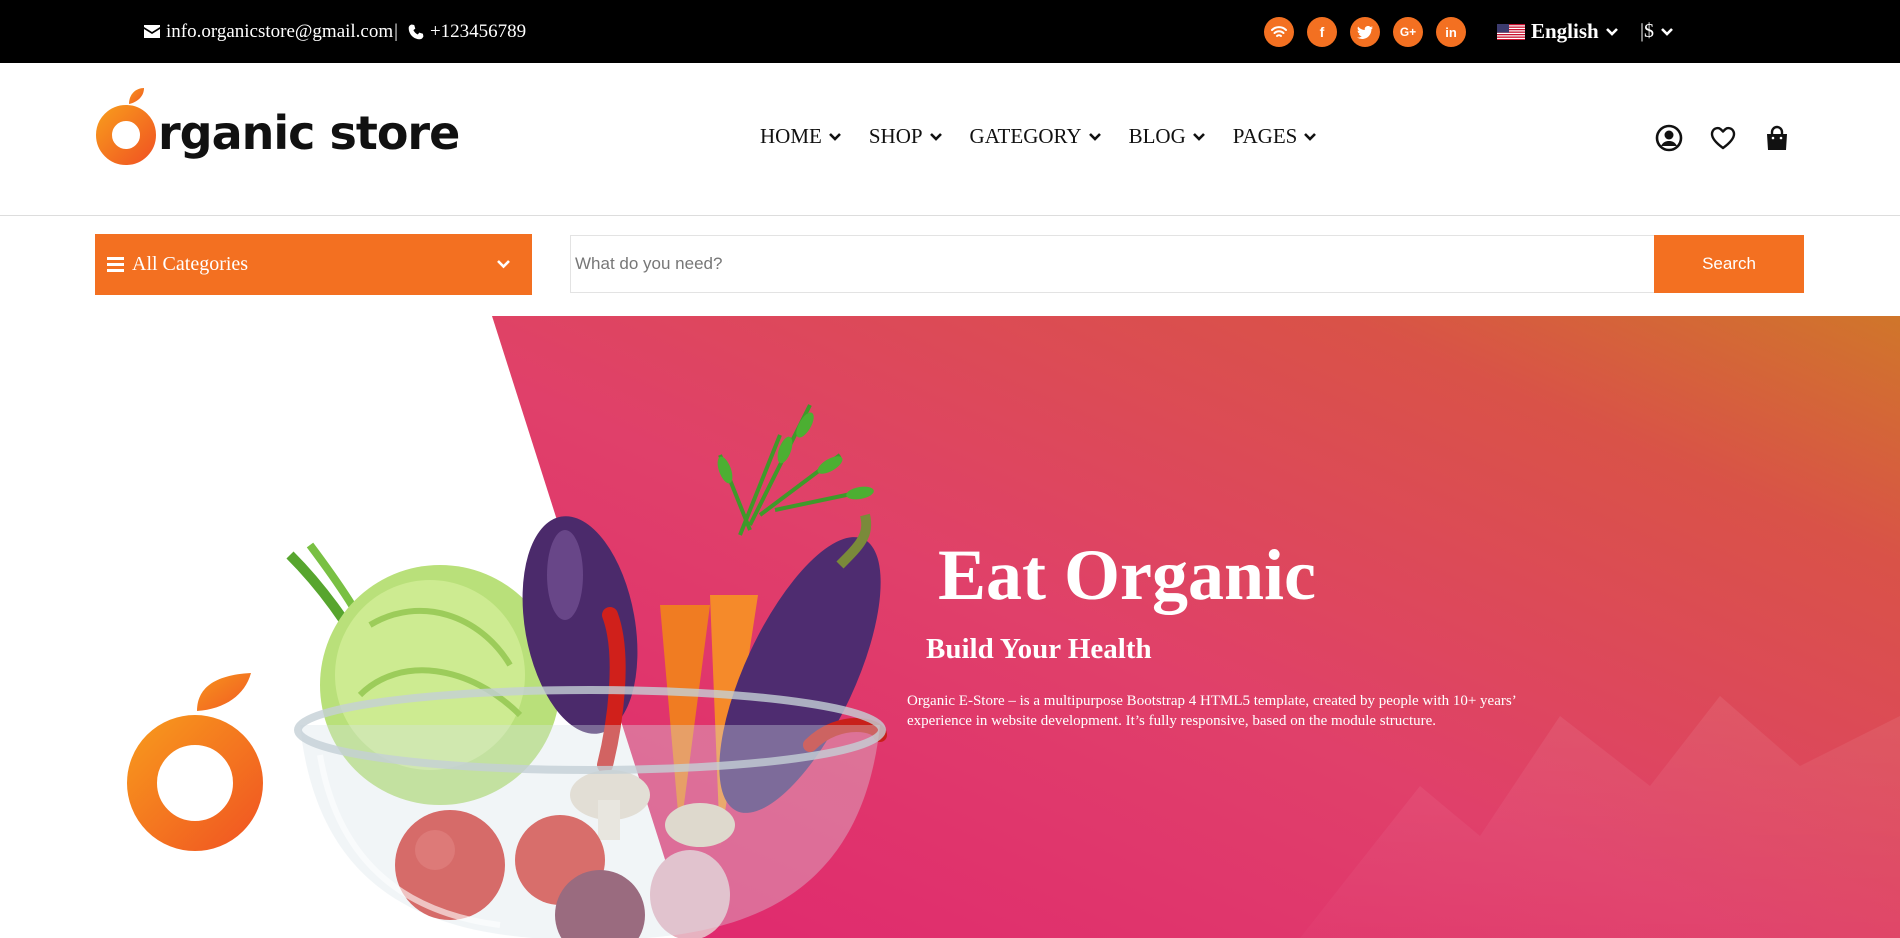 The width and height of the screenshot is (1900, 938). I want to click on facebook-icon: f, so click(1322, 32).